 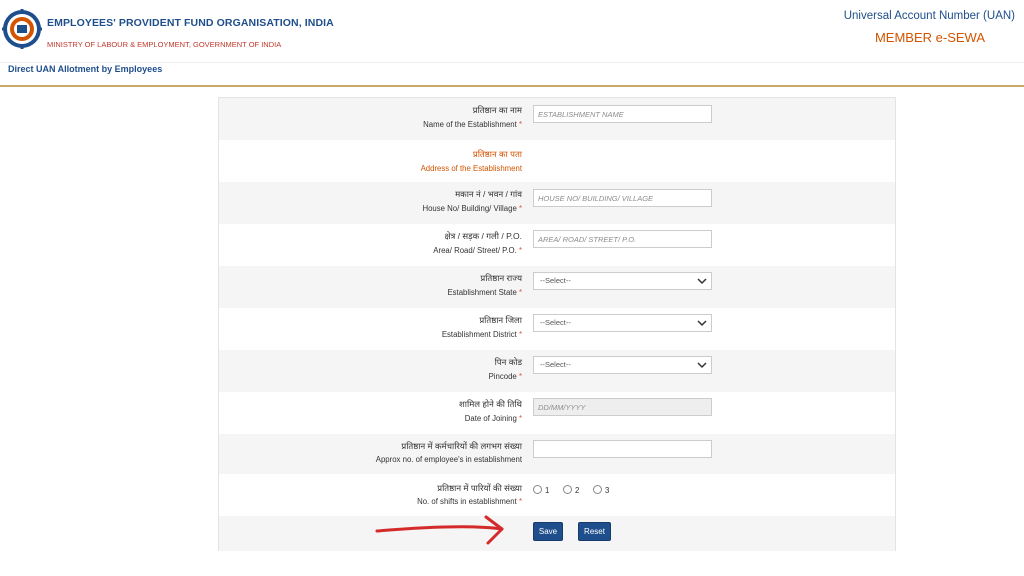 What do you see at coordinates (477, 250) in the screenshot?
I see `label-area-en: Area/ Road/ Street/ P.O. *` at bounding box center [477, 250].